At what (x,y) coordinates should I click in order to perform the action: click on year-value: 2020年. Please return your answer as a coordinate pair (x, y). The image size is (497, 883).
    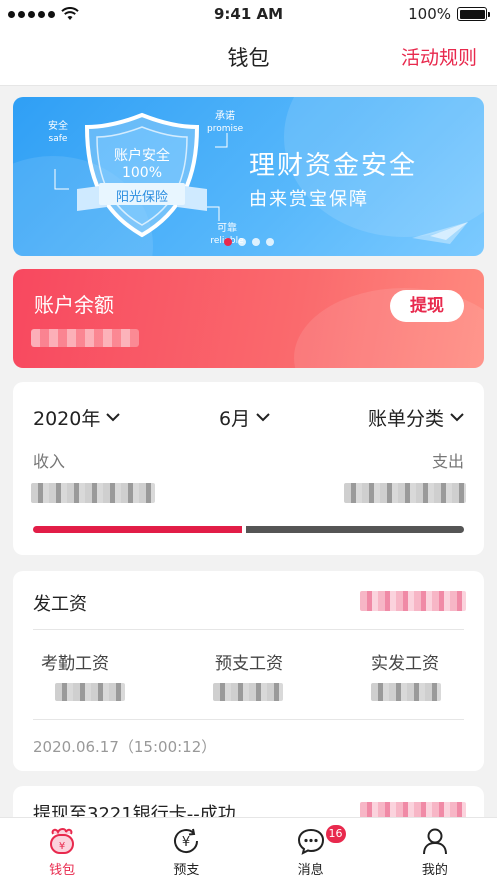
    Looking at the image, I should click on (67, 419).